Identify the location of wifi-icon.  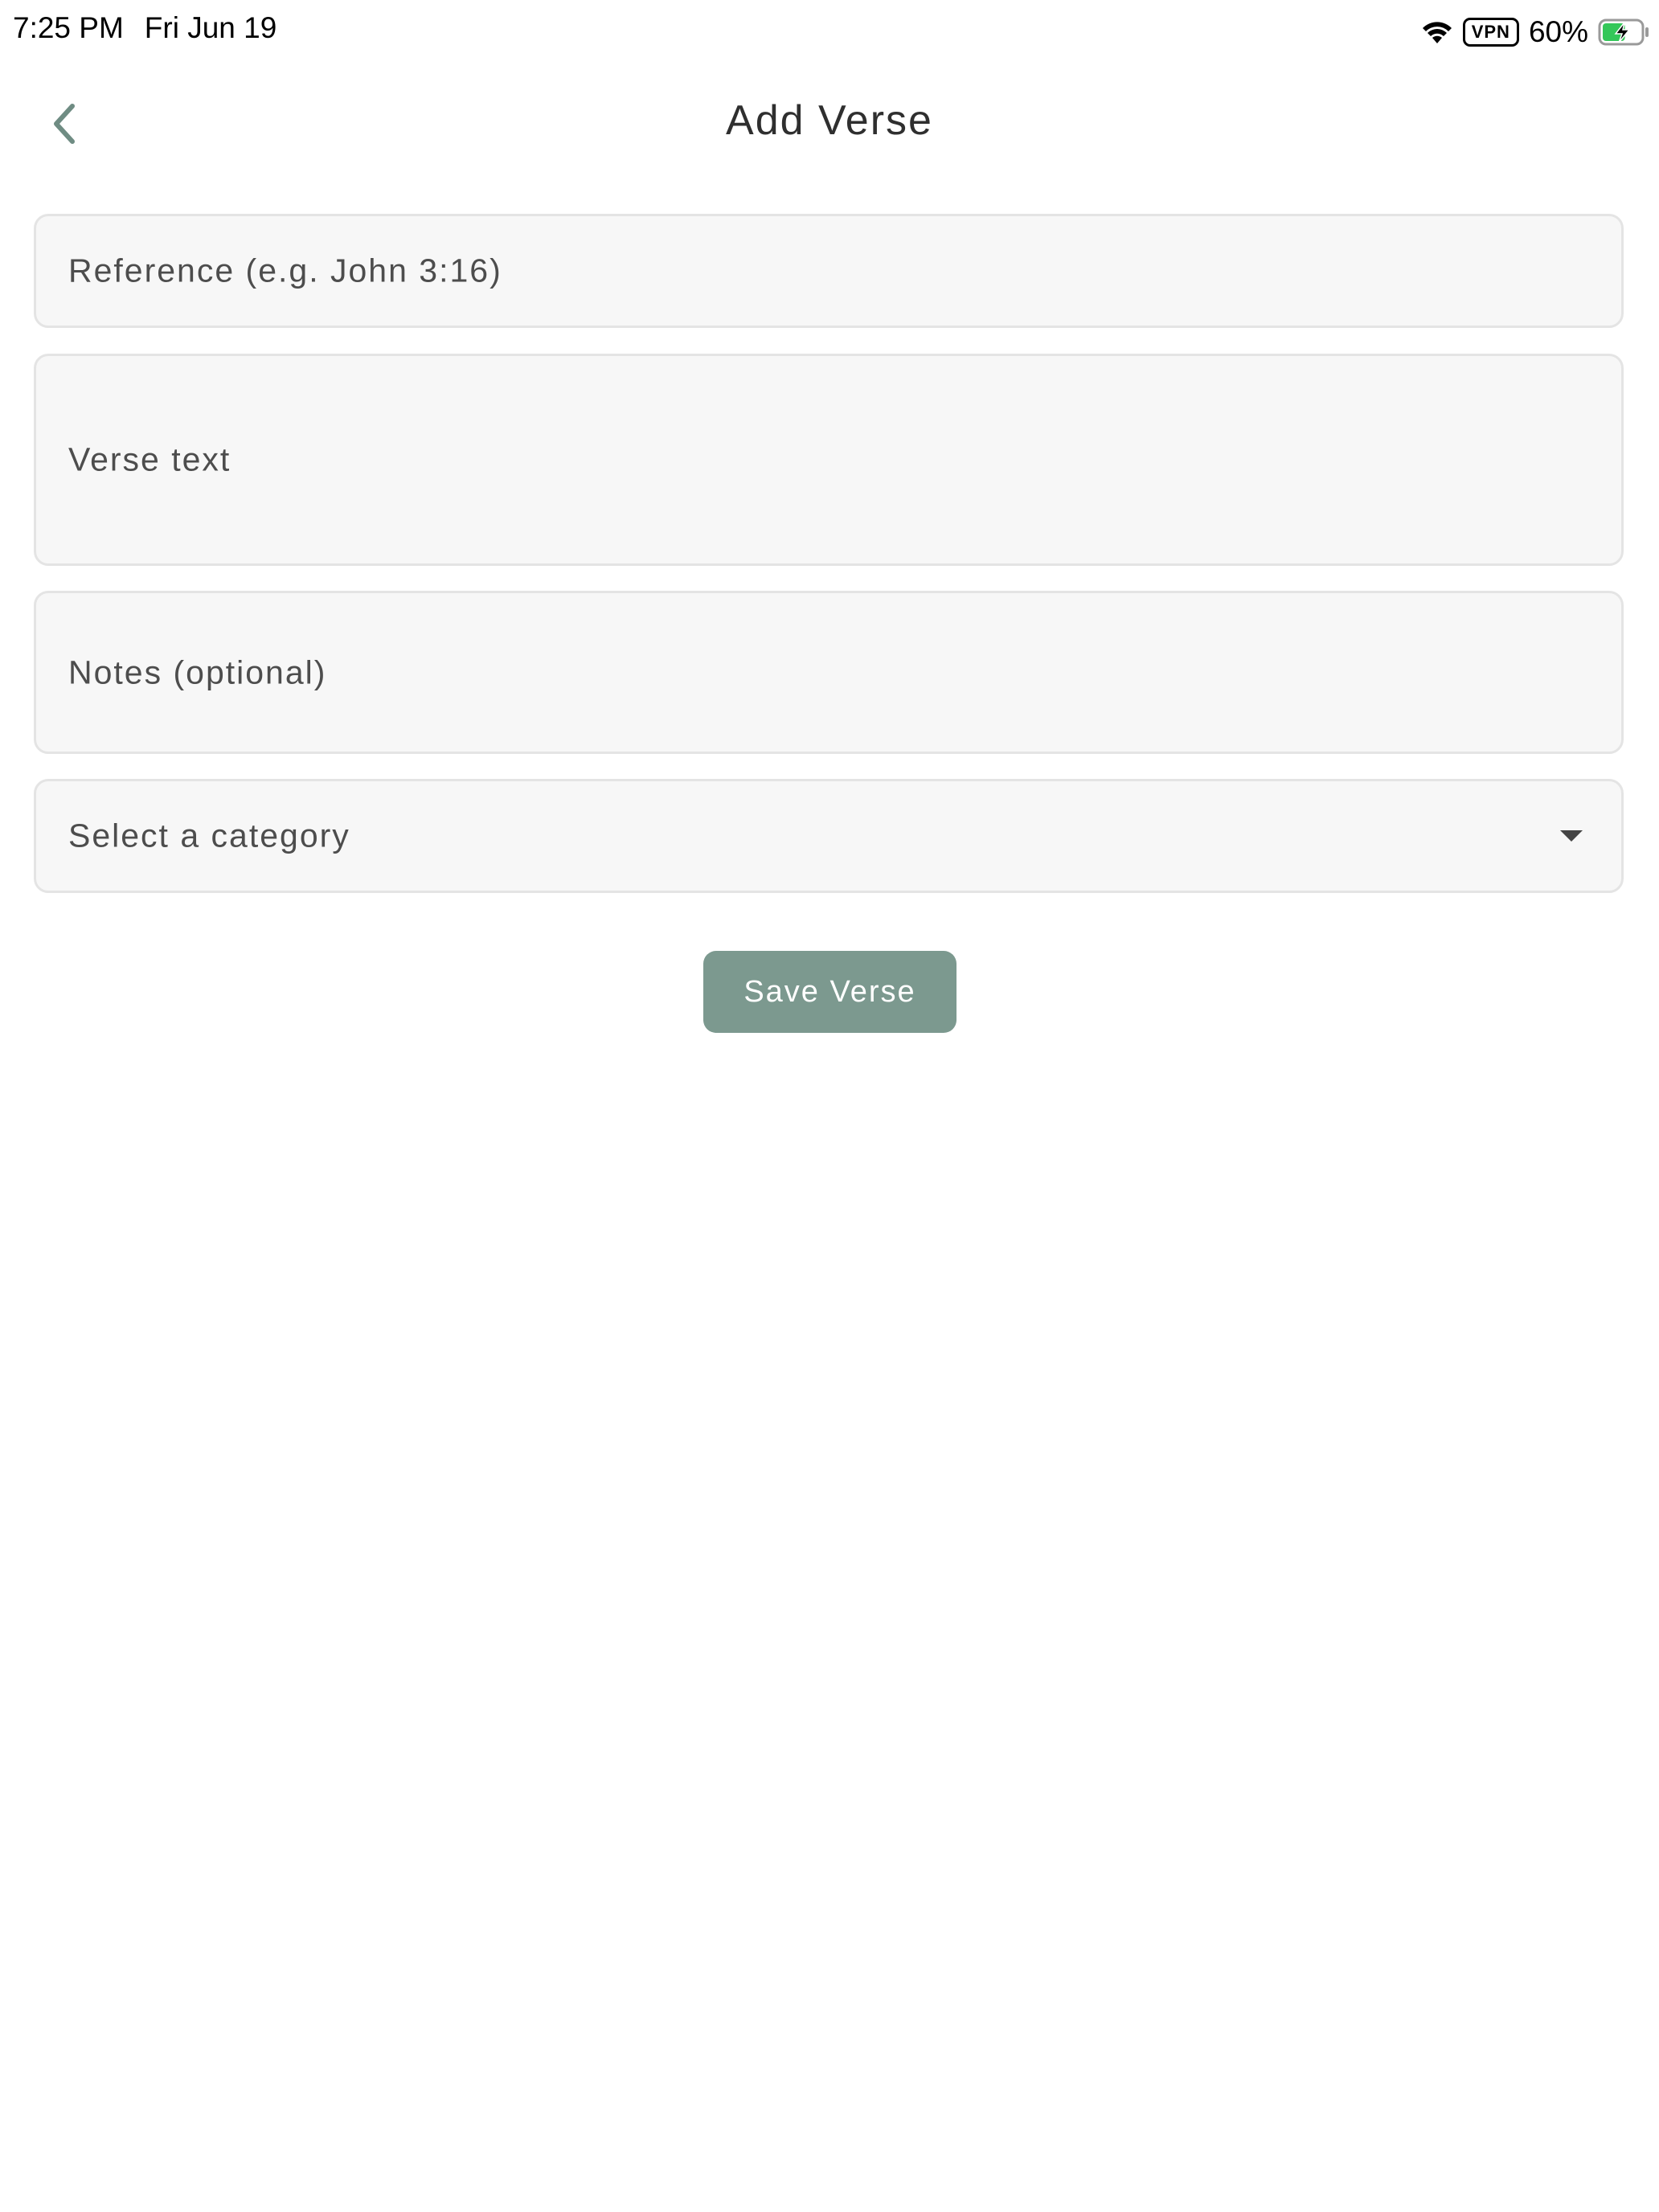
(1437, 32).